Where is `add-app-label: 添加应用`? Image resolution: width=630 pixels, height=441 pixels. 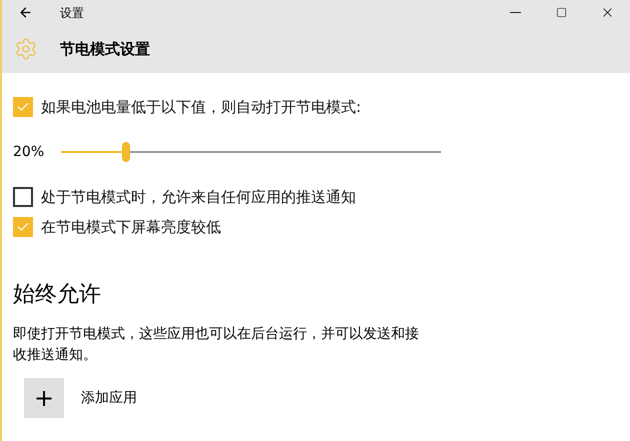 add-app-label: 添加应用 is located at coordinates (109, 398).